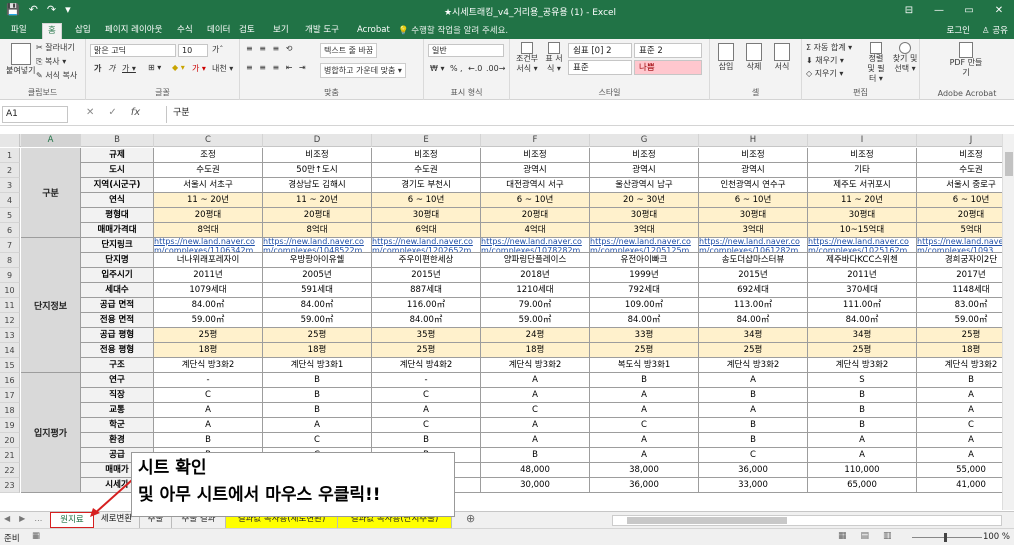  What do you see at coordinates (317, 230) in the screenshot?
I see `cell-D6: 8억대` at bounding box center [317, 230].